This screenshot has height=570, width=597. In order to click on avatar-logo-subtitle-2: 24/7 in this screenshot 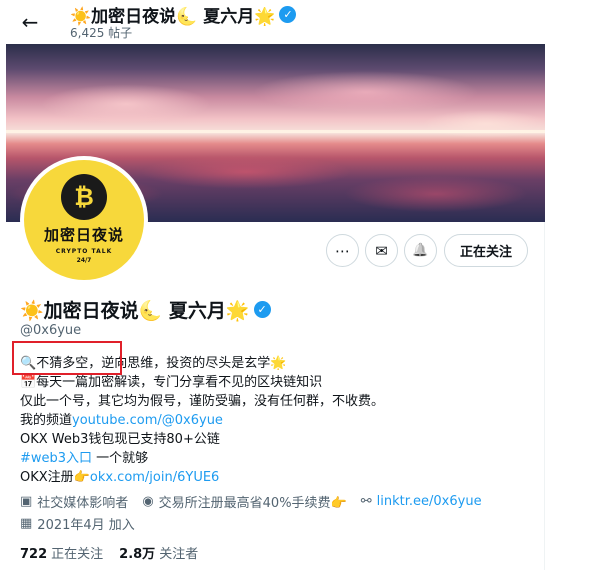, I will do `click(84, 260)`.